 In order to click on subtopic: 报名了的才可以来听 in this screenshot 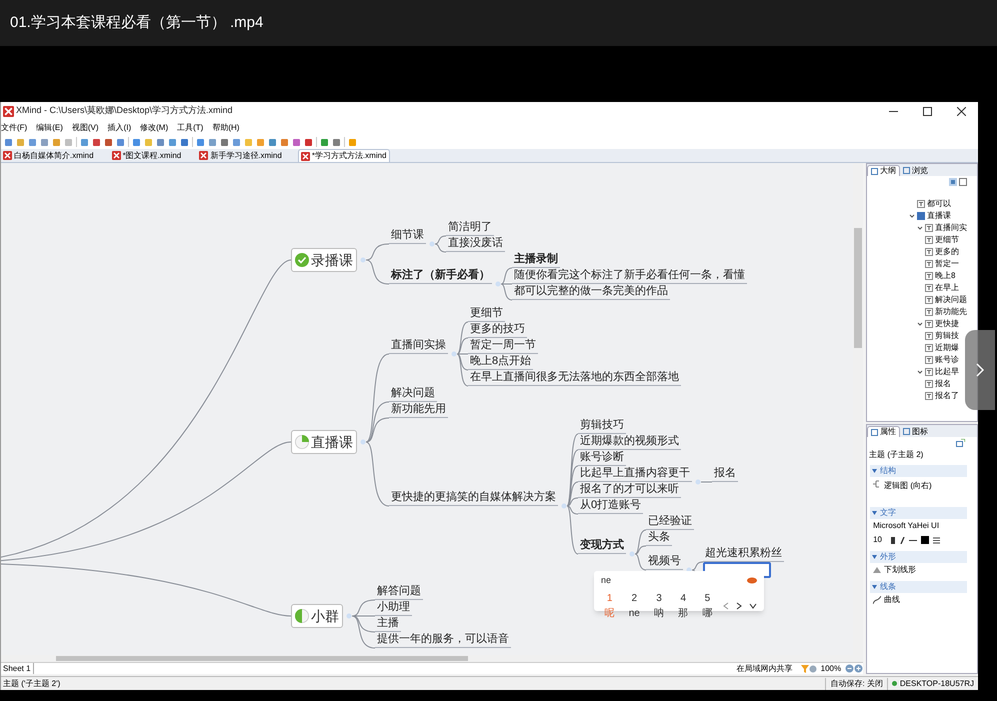, I will do `click(629, 490)`.